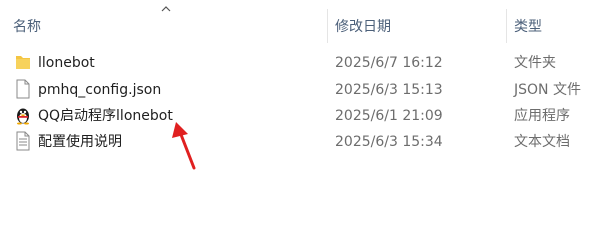 The width and height of the screenshot is (610, 249). I want to click on column-date-header: 修改日期, so click(363, 27).